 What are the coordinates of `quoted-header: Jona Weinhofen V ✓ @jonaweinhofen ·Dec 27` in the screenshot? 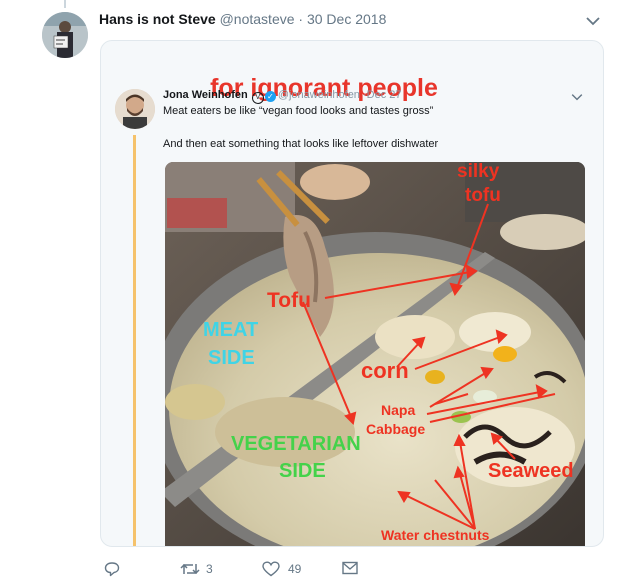 It's located at (282, 96).